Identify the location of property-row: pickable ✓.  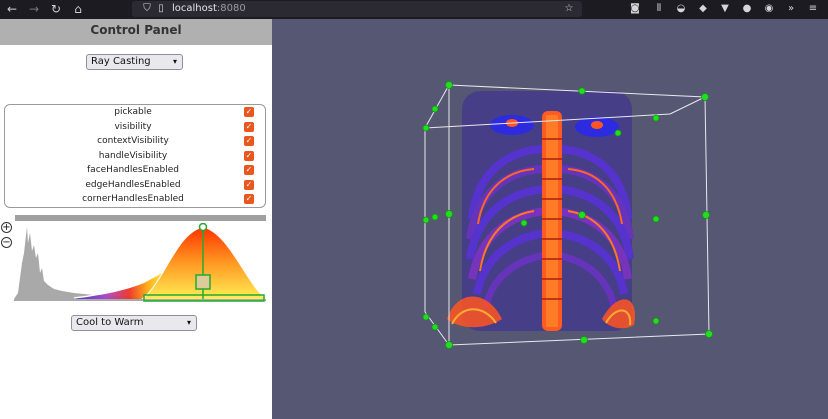
(184, 112).